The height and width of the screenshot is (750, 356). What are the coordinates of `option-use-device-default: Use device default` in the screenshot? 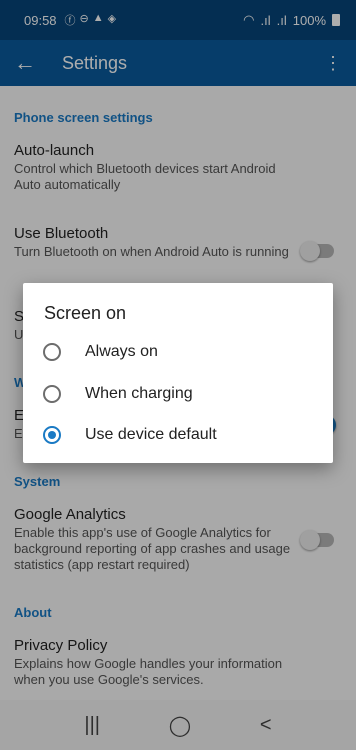 It's located at (178, 435).